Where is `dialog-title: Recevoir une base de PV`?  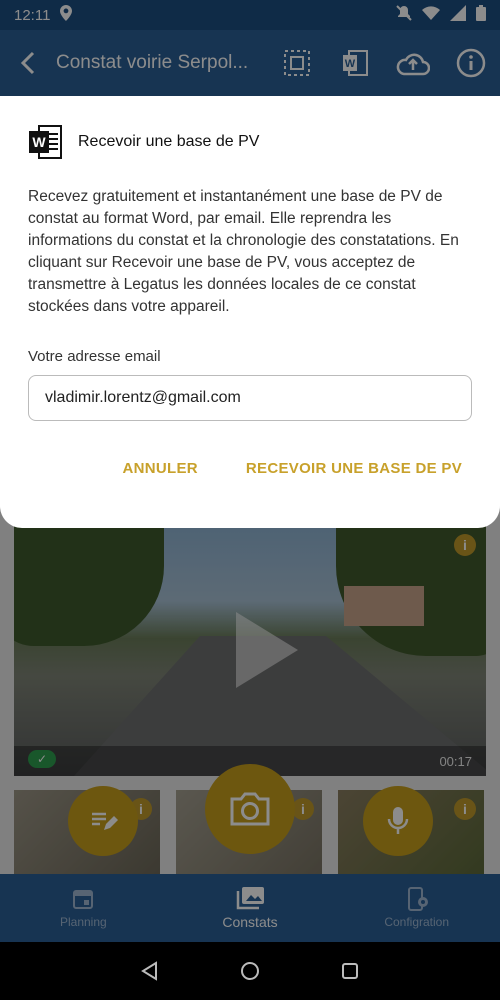 dialog-title: Recevoir une base de PV is located at coordinates (169, 141).